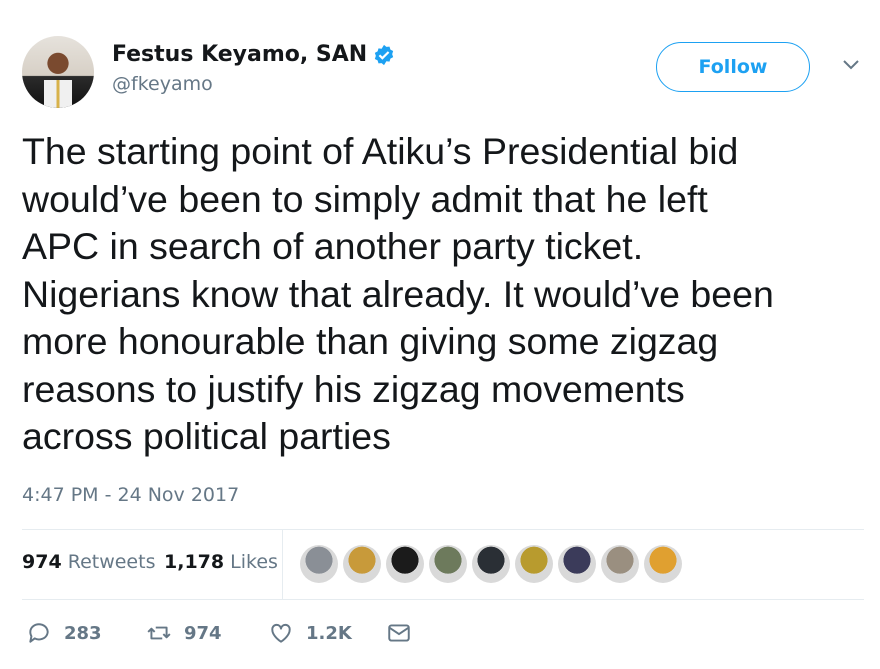 The width and height of the screenshot is (880, 669). I want to click on avatar-collar, so click(58, 94).